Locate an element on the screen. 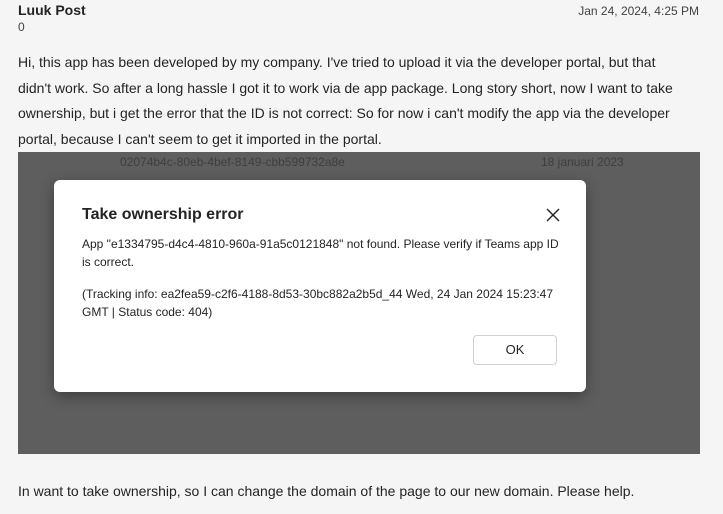  ok-button: OK is located at coordinates (515, 350).